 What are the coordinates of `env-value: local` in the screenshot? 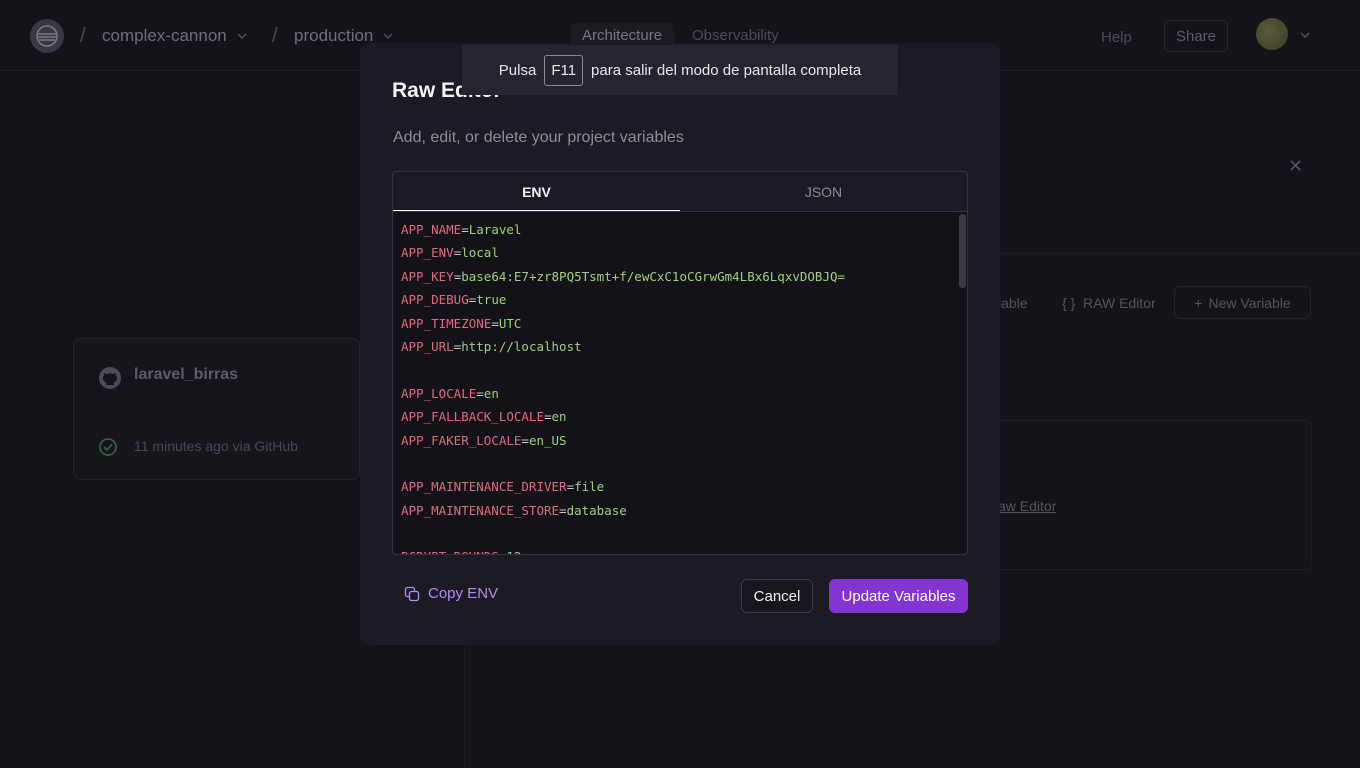 It's located at (480, 253).